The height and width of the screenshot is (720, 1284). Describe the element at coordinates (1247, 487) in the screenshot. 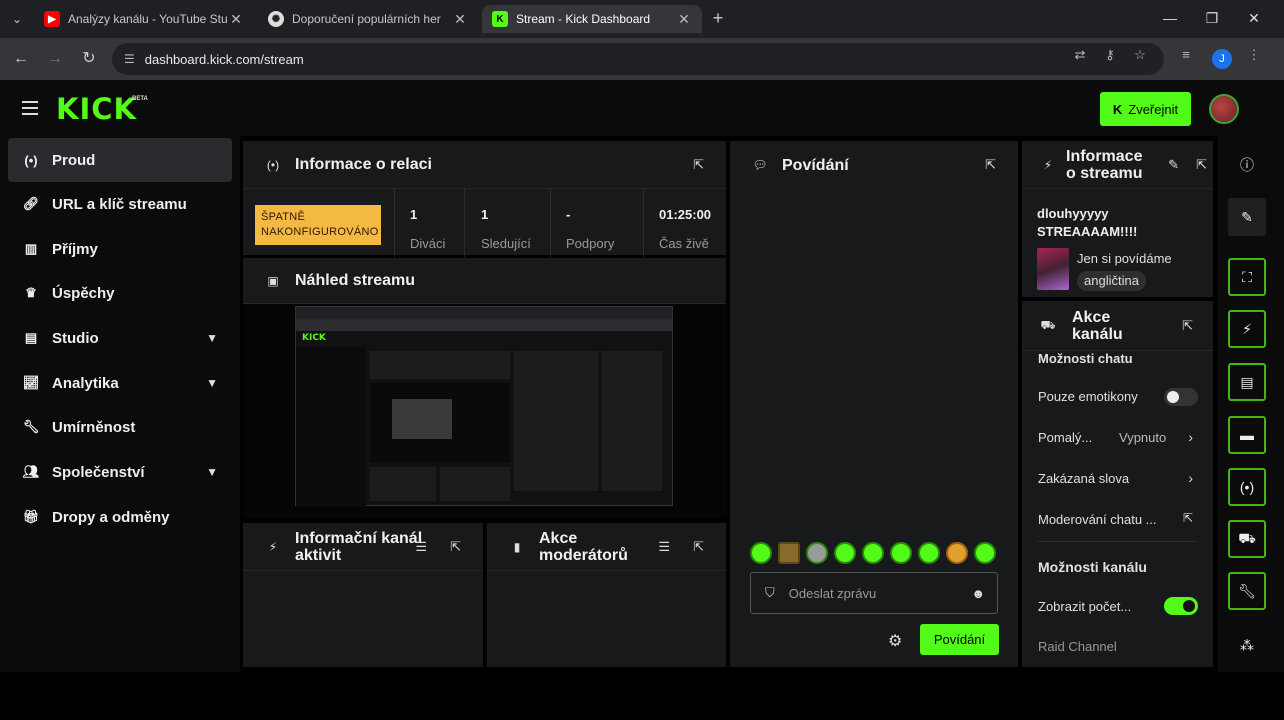

I see `broadcast-icon: (•)` at that location.